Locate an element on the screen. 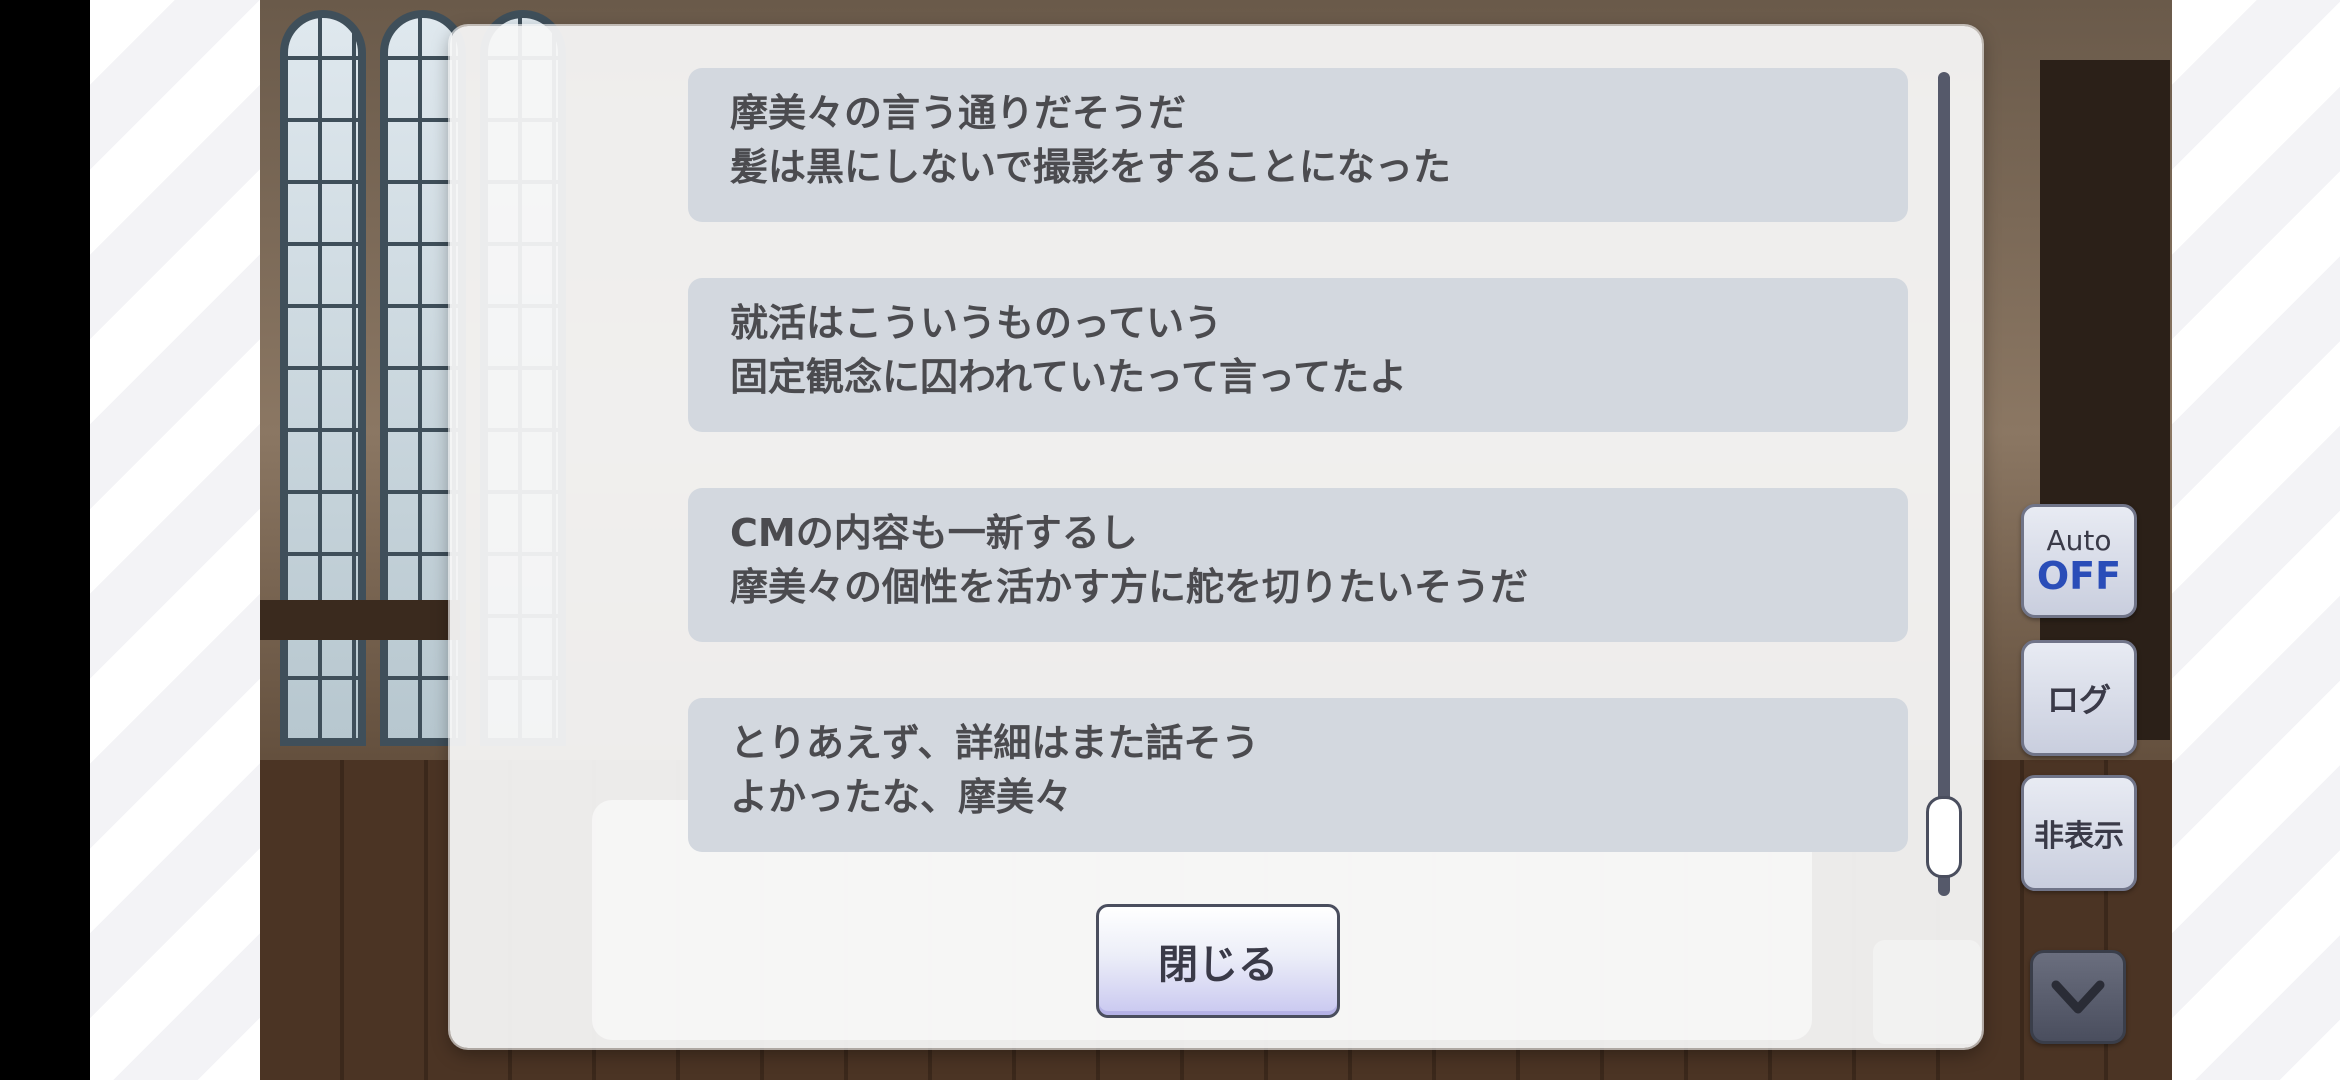 This screenshot has width=2340, height=1080. close-button: 閉じる is located at coordinates (1218, 961).